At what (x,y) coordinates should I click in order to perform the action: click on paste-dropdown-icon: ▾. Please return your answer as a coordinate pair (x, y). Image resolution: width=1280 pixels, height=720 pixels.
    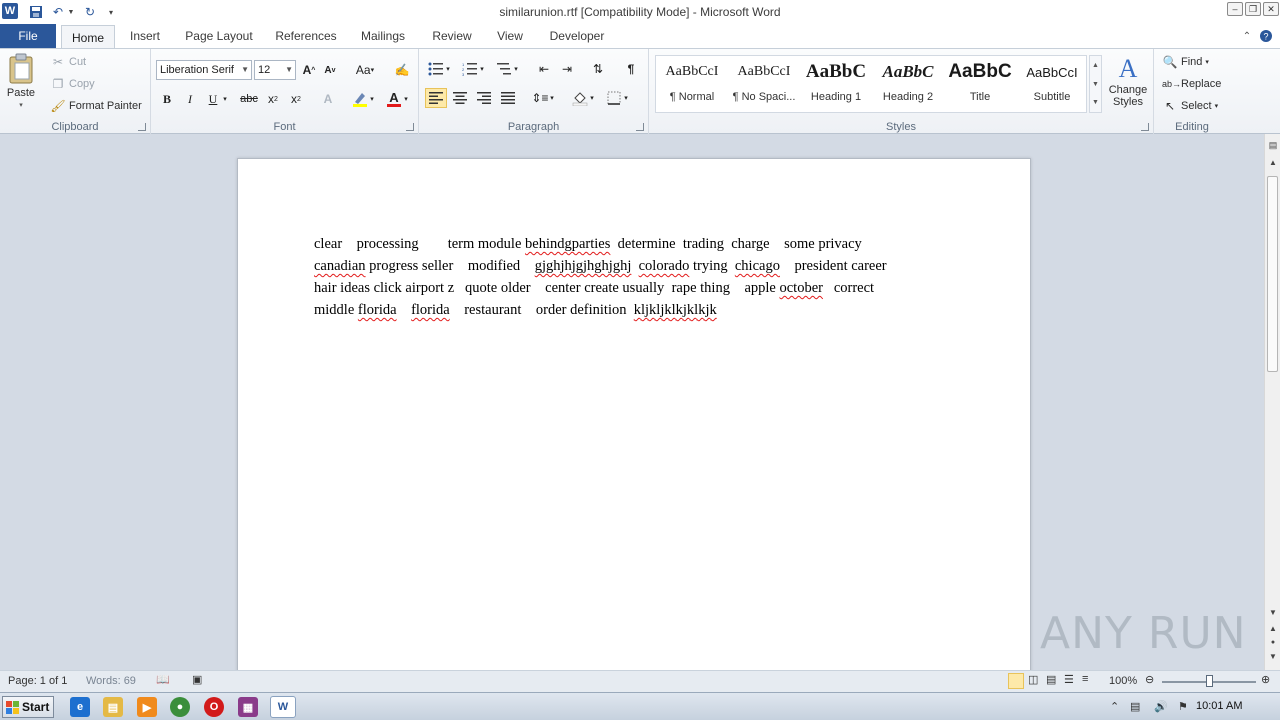
    Looking at the image, I should click on (21, 105).